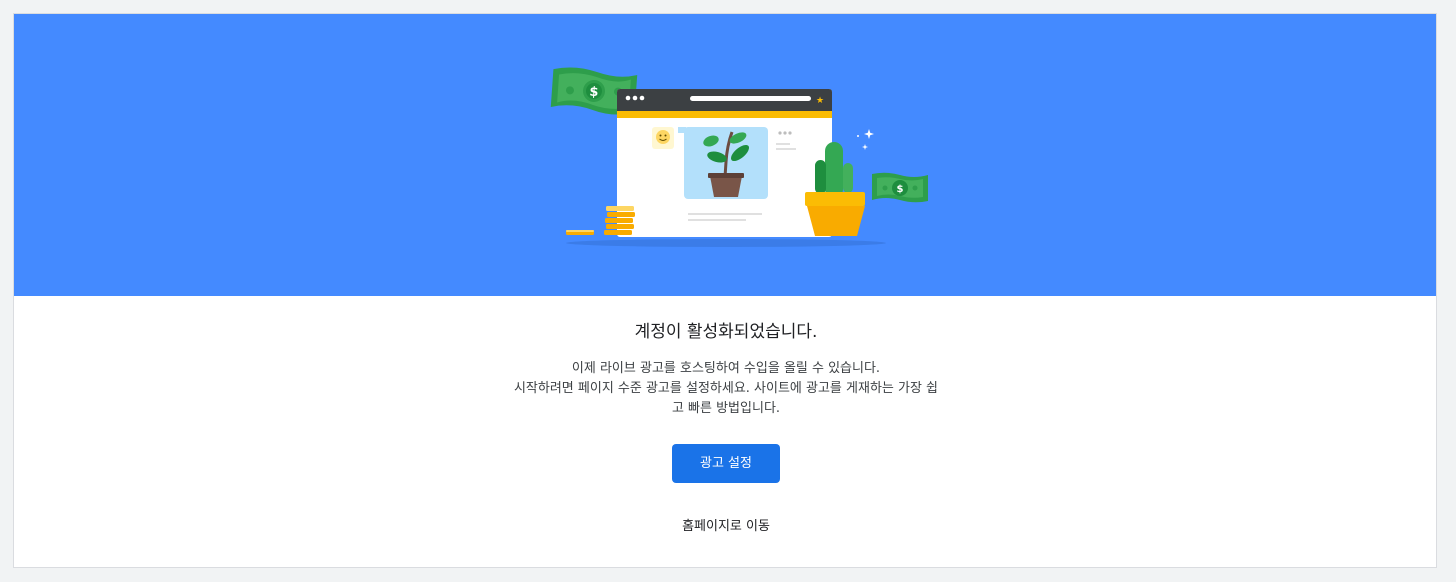 The image size is (1456, 582). Describe the element at coordinates (865, 139) in the screenshot. I see `sparkle-icon` at that location.